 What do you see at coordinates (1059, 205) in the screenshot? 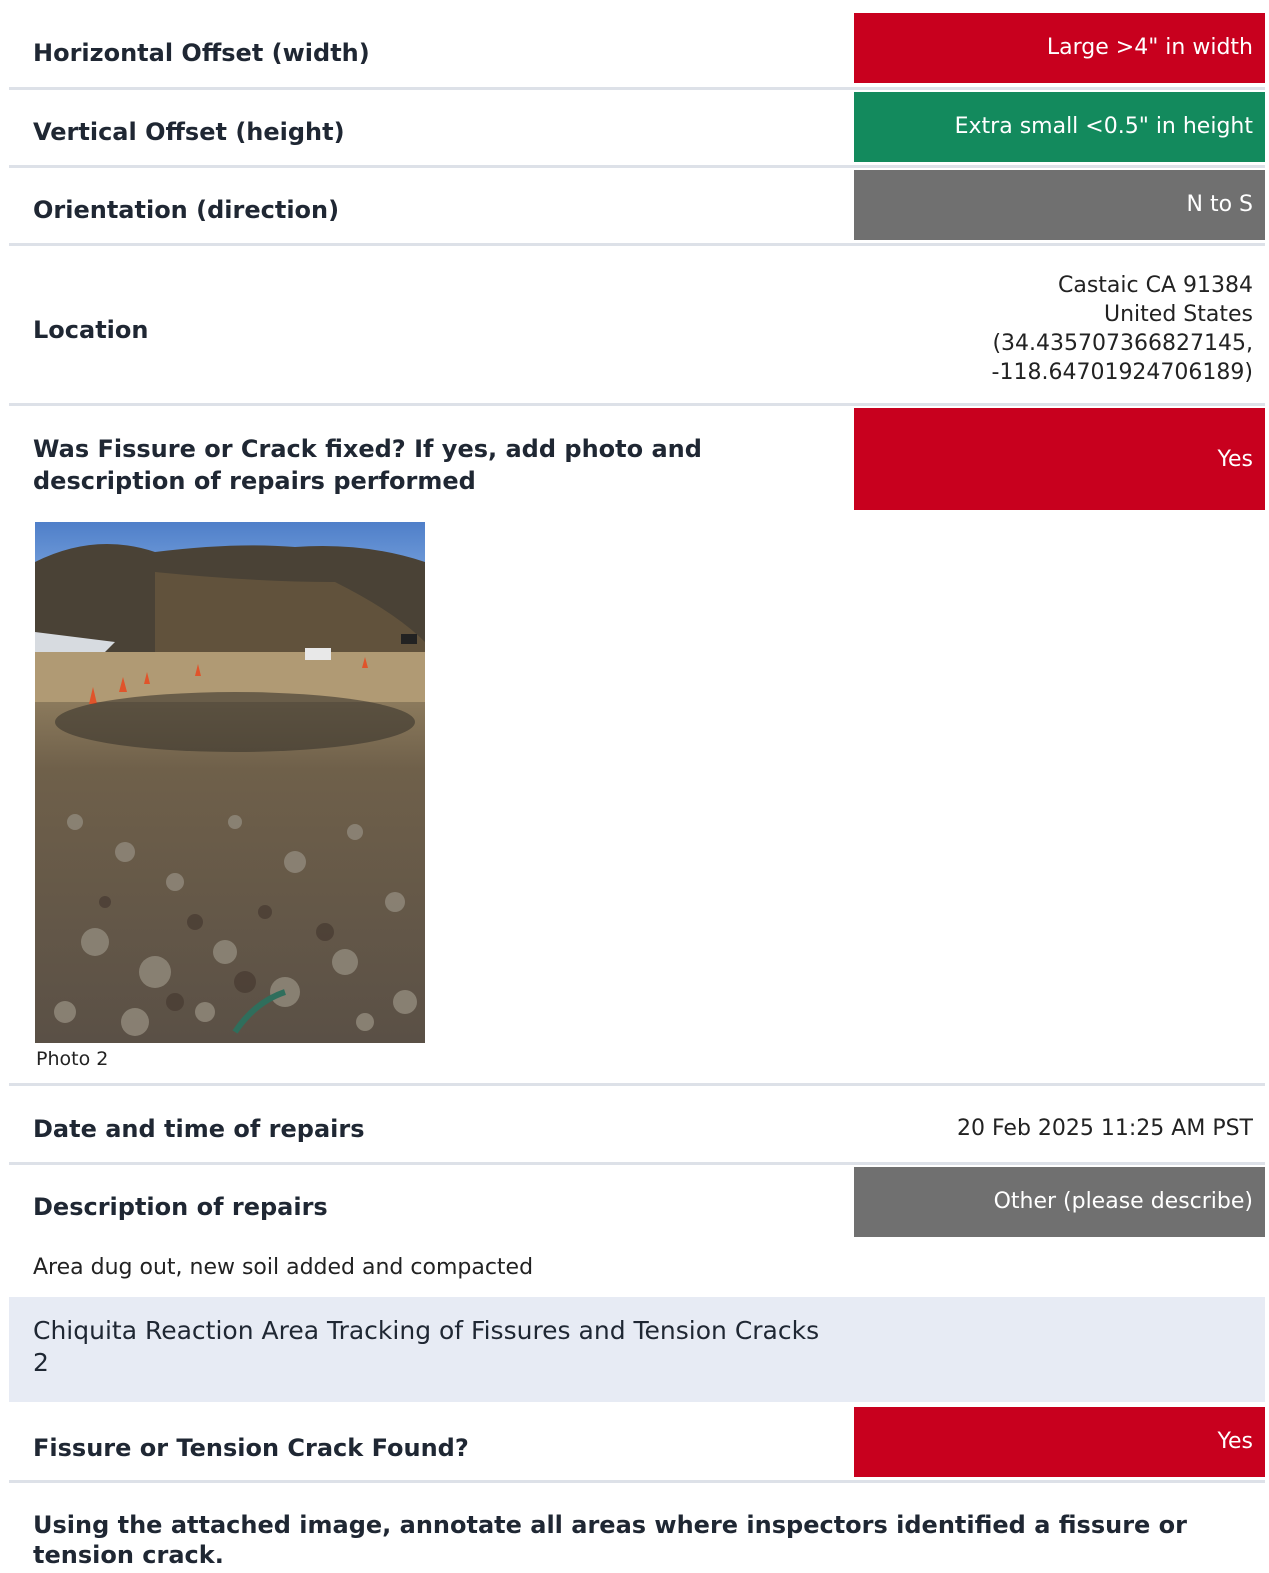
I see `status-badge: N to S` at bounding box center [1059, 205].